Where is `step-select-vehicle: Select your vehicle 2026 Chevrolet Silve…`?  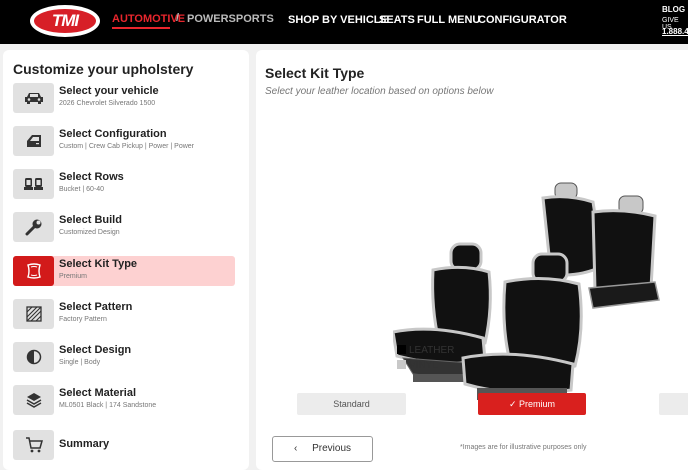 step-select-vehicle: Select your vehicle 2026 Chevrolet Silve… is located at coordinates (124, 98).